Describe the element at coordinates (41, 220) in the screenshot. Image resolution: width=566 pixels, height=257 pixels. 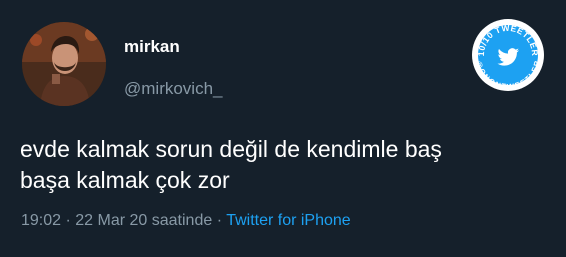
I see `tweet-time: 19:02` at that location.